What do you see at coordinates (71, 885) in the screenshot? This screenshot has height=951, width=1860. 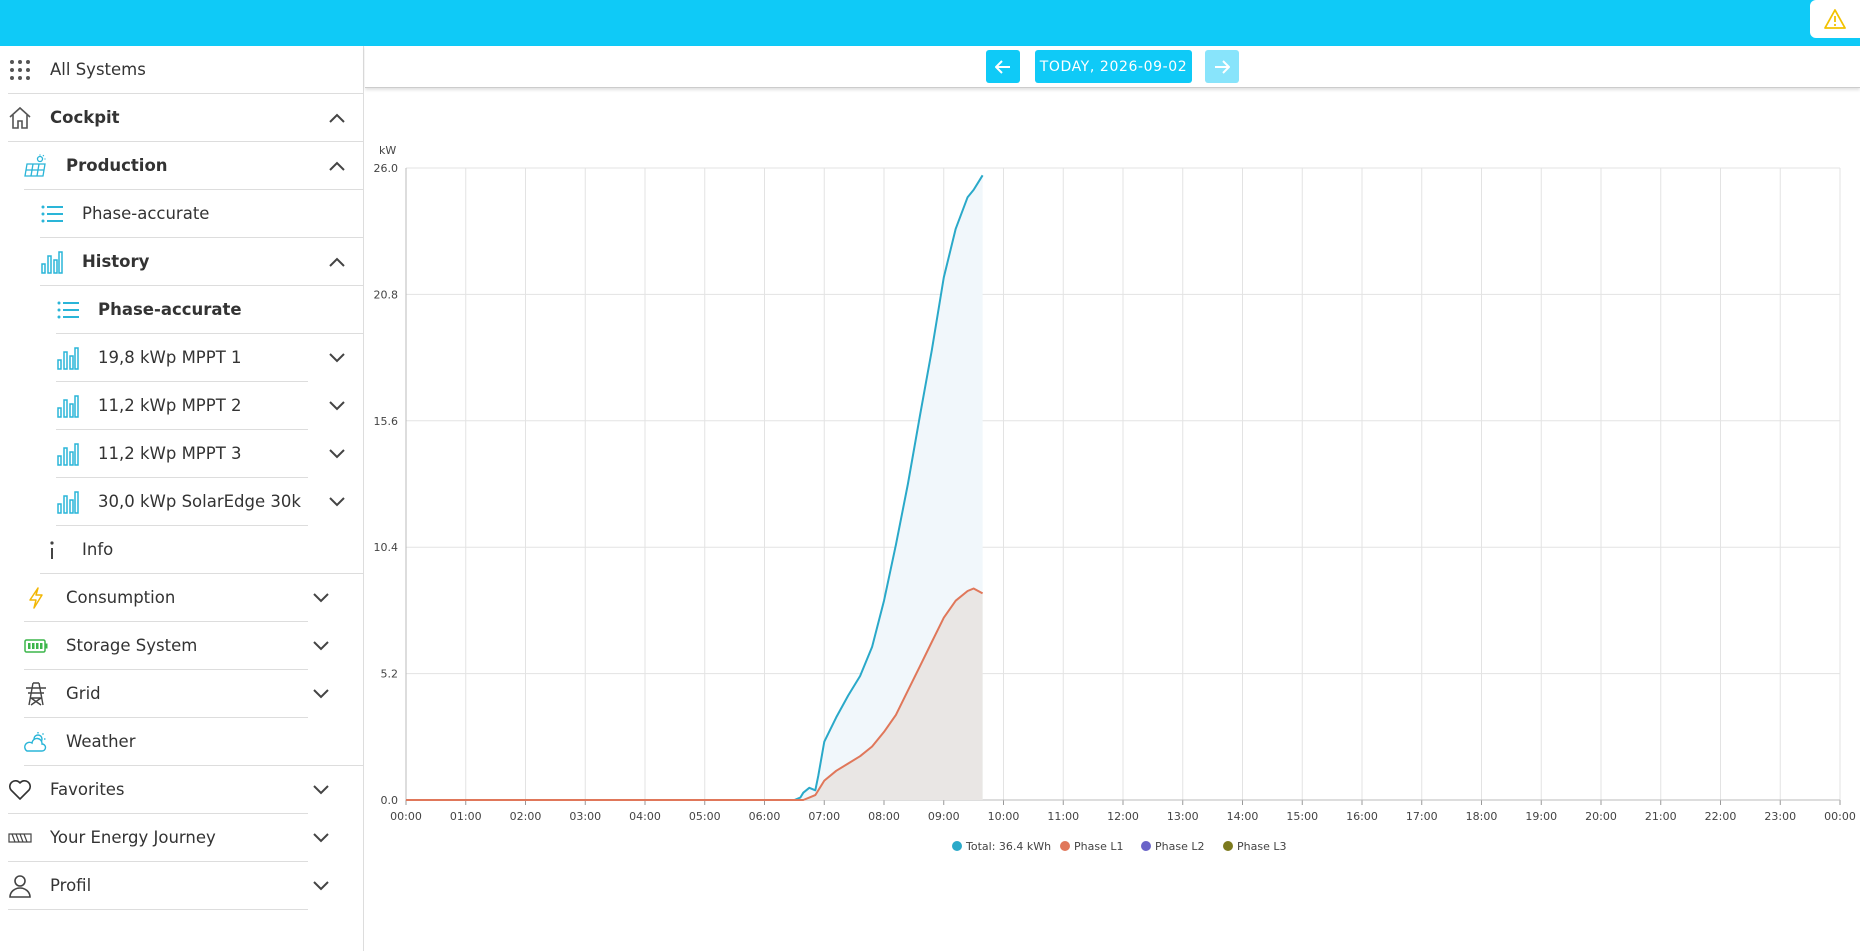 I see `sidebar-item-label: Profil` at bounding box center [71, 885].